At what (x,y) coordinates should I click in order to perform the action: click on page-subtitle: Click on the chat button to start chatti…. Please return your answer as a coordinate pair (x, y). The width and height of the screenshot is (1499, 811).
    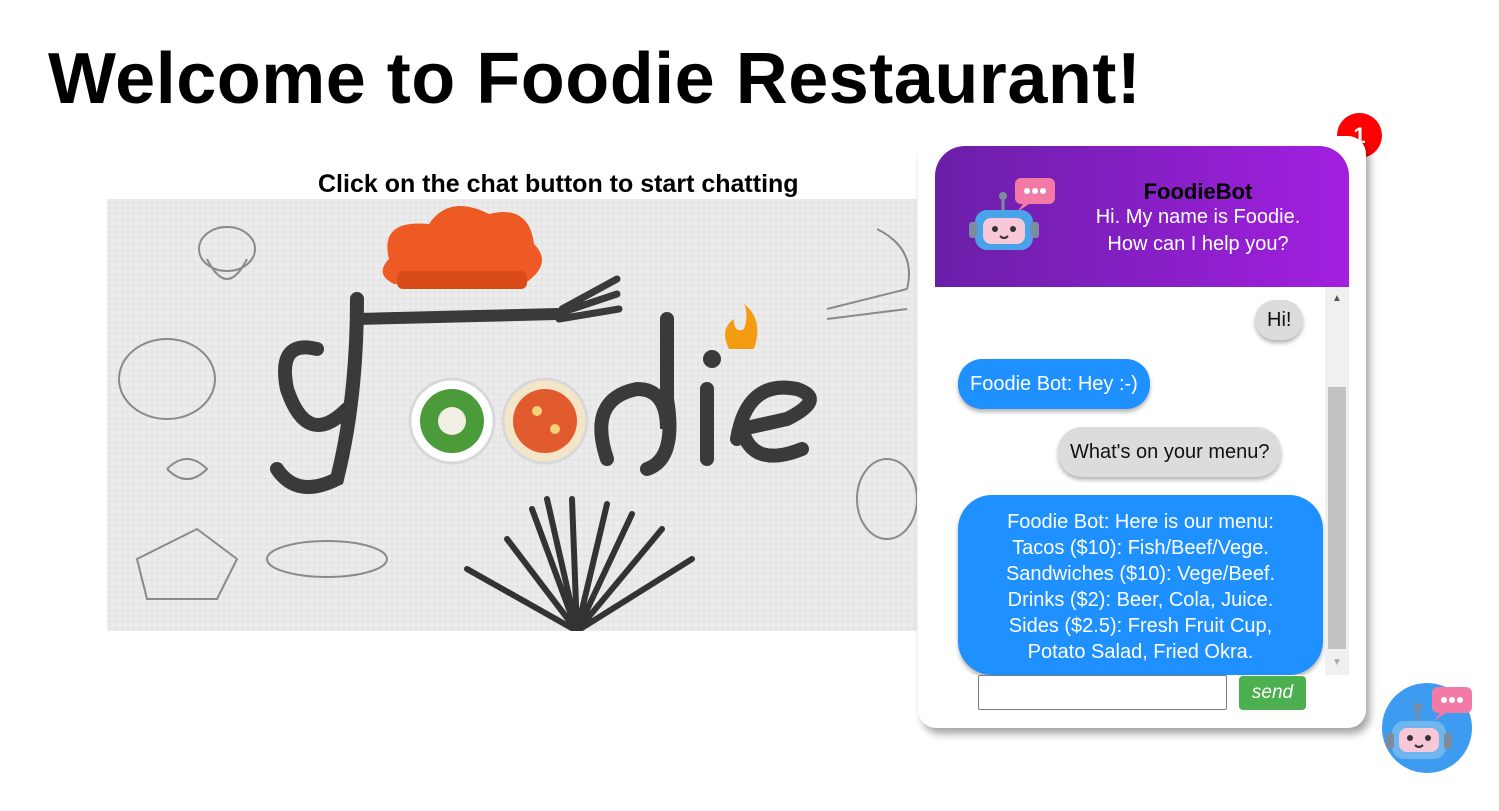
    Looking at the image, I should click on (558, 184).